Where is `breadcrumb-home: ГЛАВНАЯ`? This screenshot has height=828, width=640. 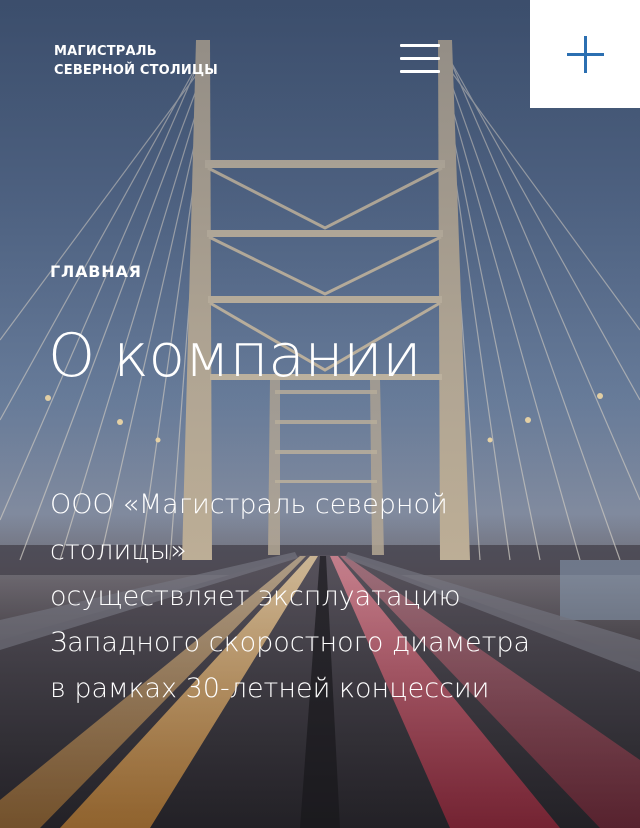 breadcrumb-home: ГЛАВНАЯ is located at coordinates (96, 271).